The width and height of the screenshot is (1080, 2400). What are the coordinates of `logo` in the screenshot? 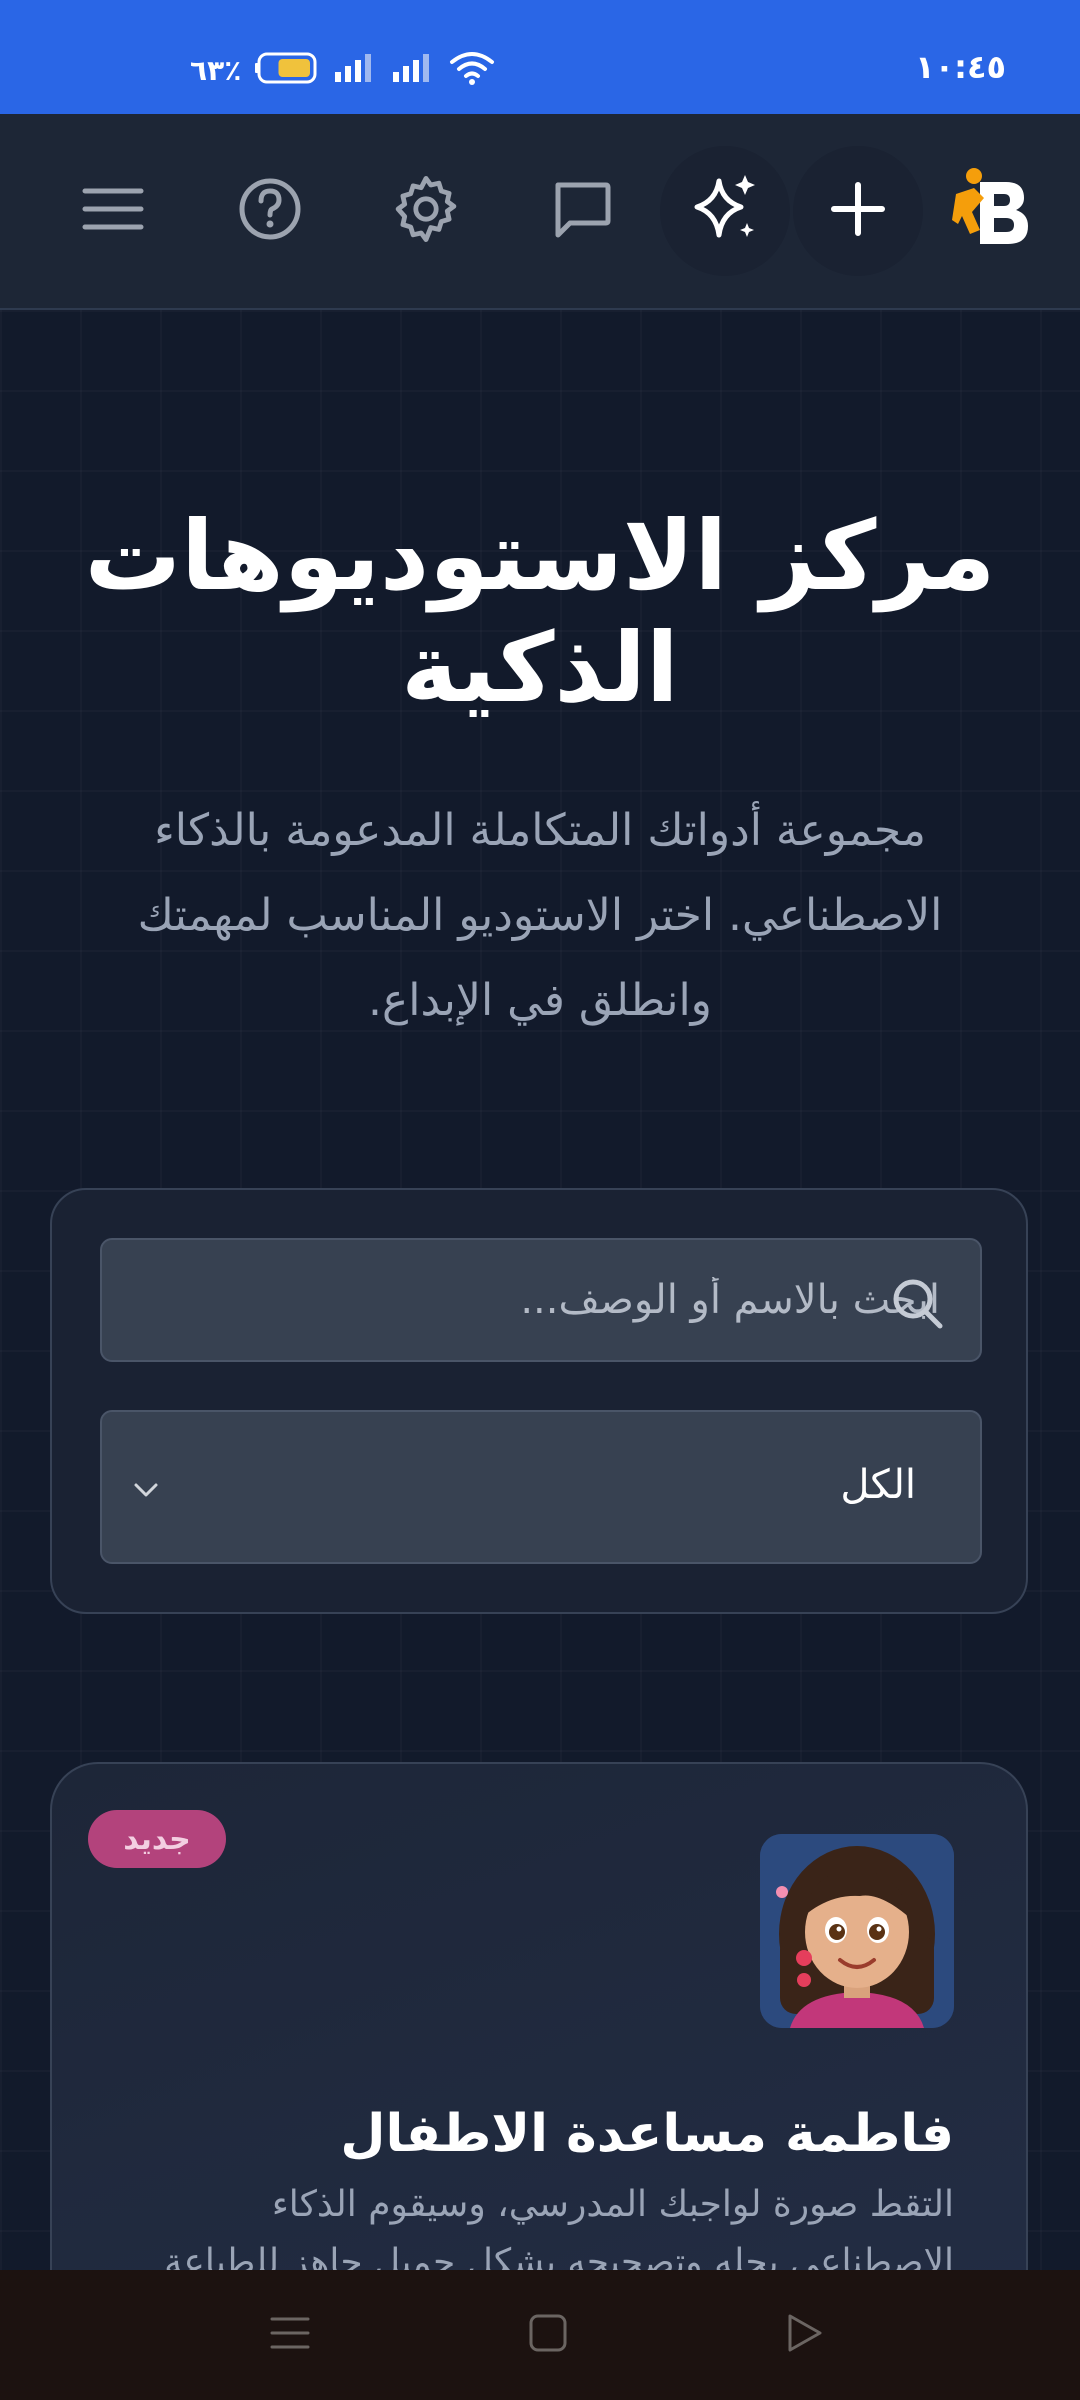 It's located at (995, 211).